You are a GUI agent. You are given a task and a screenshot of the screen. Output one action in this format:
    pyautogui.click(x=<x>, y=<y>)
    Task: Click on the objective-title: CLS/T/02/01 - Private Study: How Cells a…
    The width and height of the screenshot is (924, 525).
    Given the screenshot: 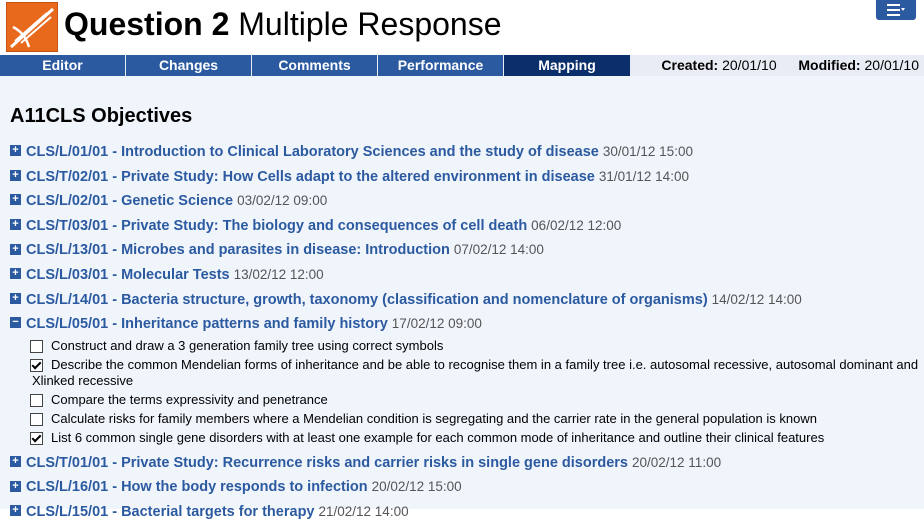 What is the action you would take?
    pyautogui.click(x=310, y=177)
    